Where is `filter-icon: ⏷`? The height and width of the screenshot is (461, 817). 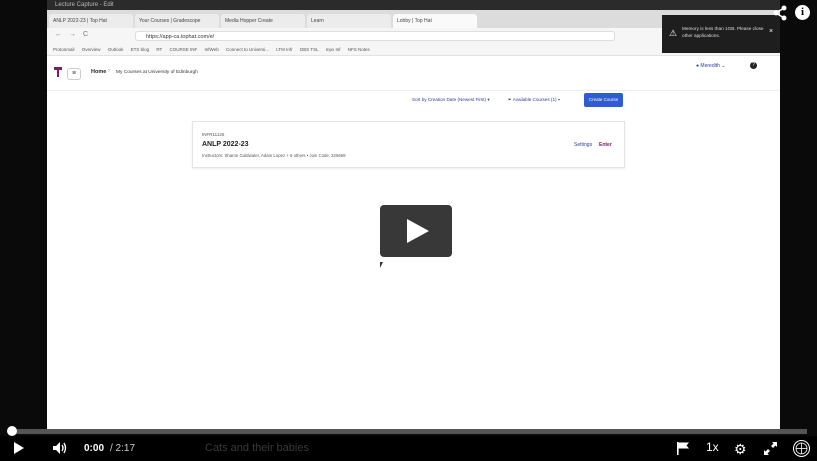 filter-icon: ⏷ is located at coordinates (510, 99).